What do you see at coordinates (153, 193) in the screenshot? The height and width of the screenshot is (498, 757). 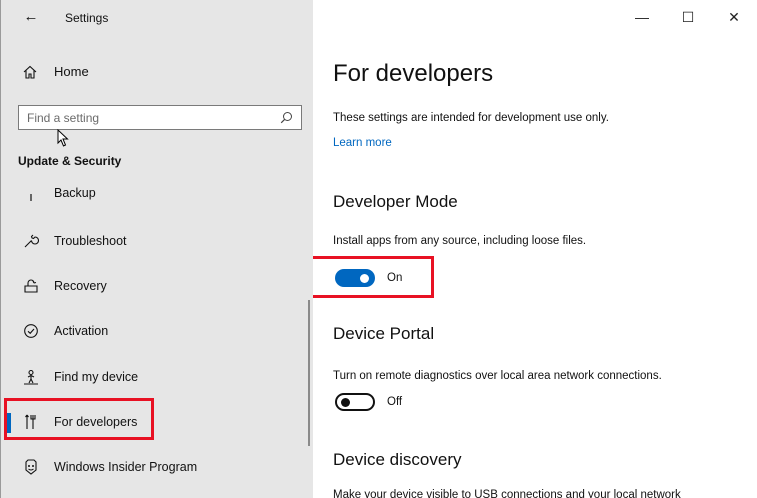 I see `sidebar-item-backup: Backup` at bounding box center [153, 193].